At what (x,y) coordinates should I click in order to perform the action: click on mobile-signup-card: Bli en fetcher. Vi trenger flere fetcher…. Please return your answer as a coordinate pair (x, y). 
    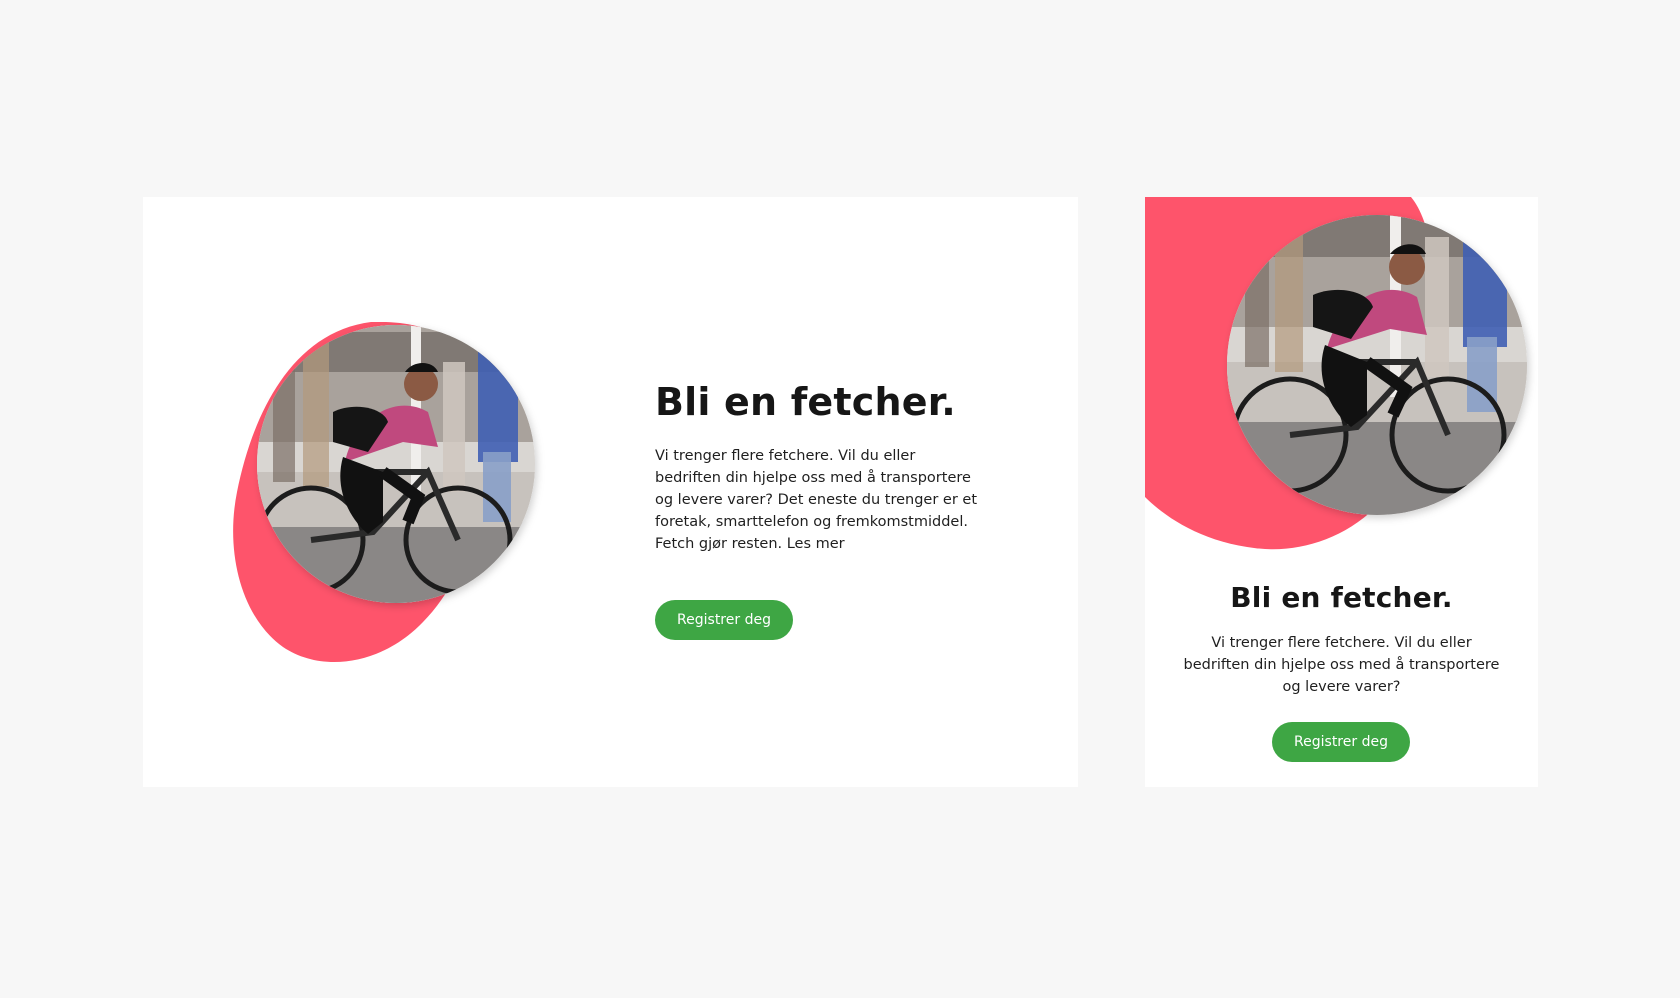
    Looking at the image, I should click on (1341, 492).